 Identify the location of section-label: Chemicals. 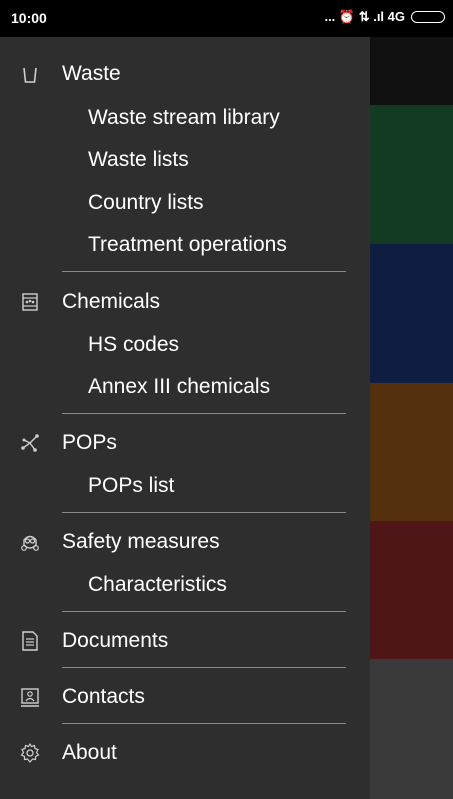
(111, 301).